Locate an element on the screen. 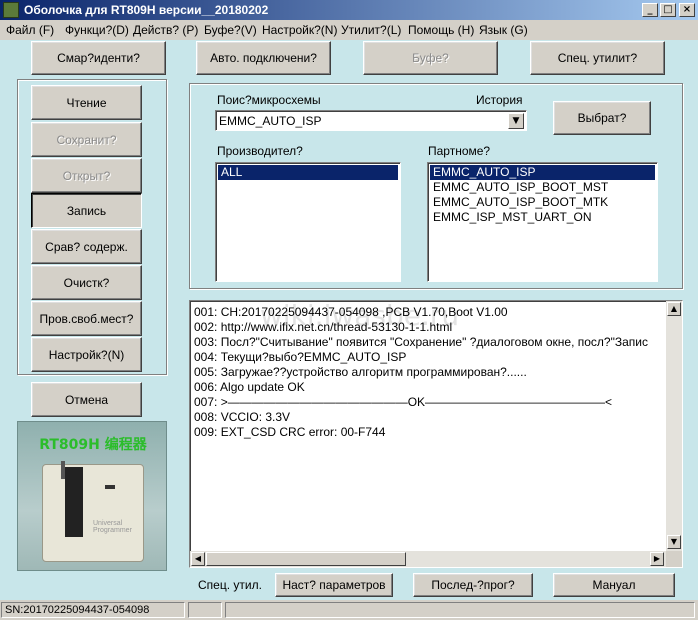 The image size is (698, 620). select-chip-button: Выбрат? is located at coordinates (602, 118).